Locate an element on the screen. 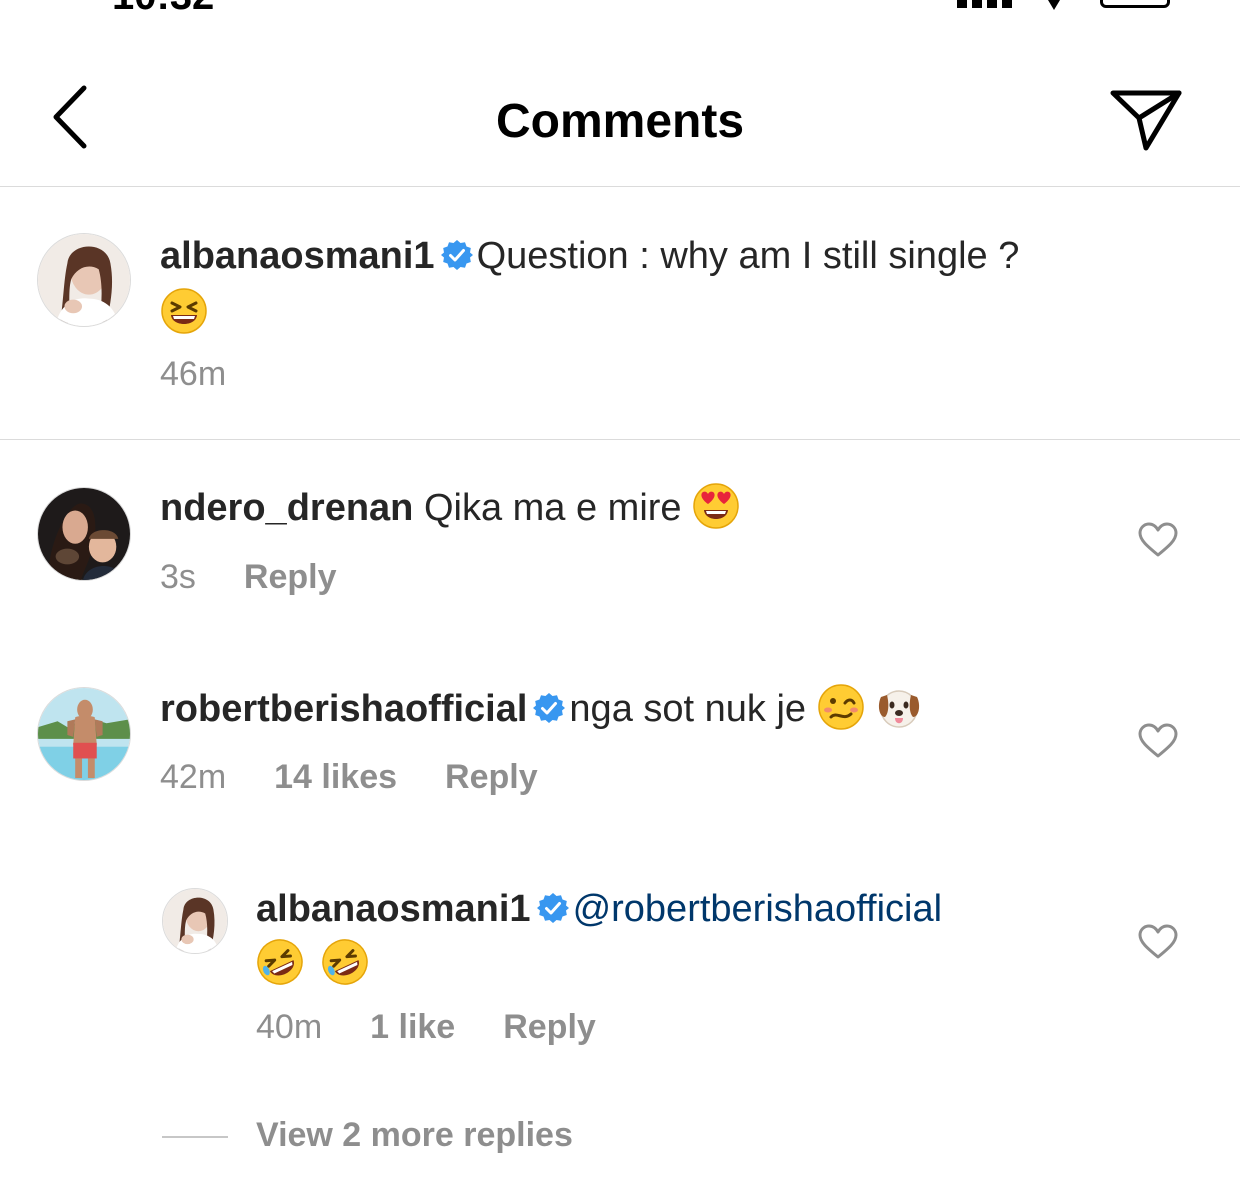 The height and width of the screenshot is (1178, 1240). laughing-squinting-face-icon is located at coordinates (184, 311).